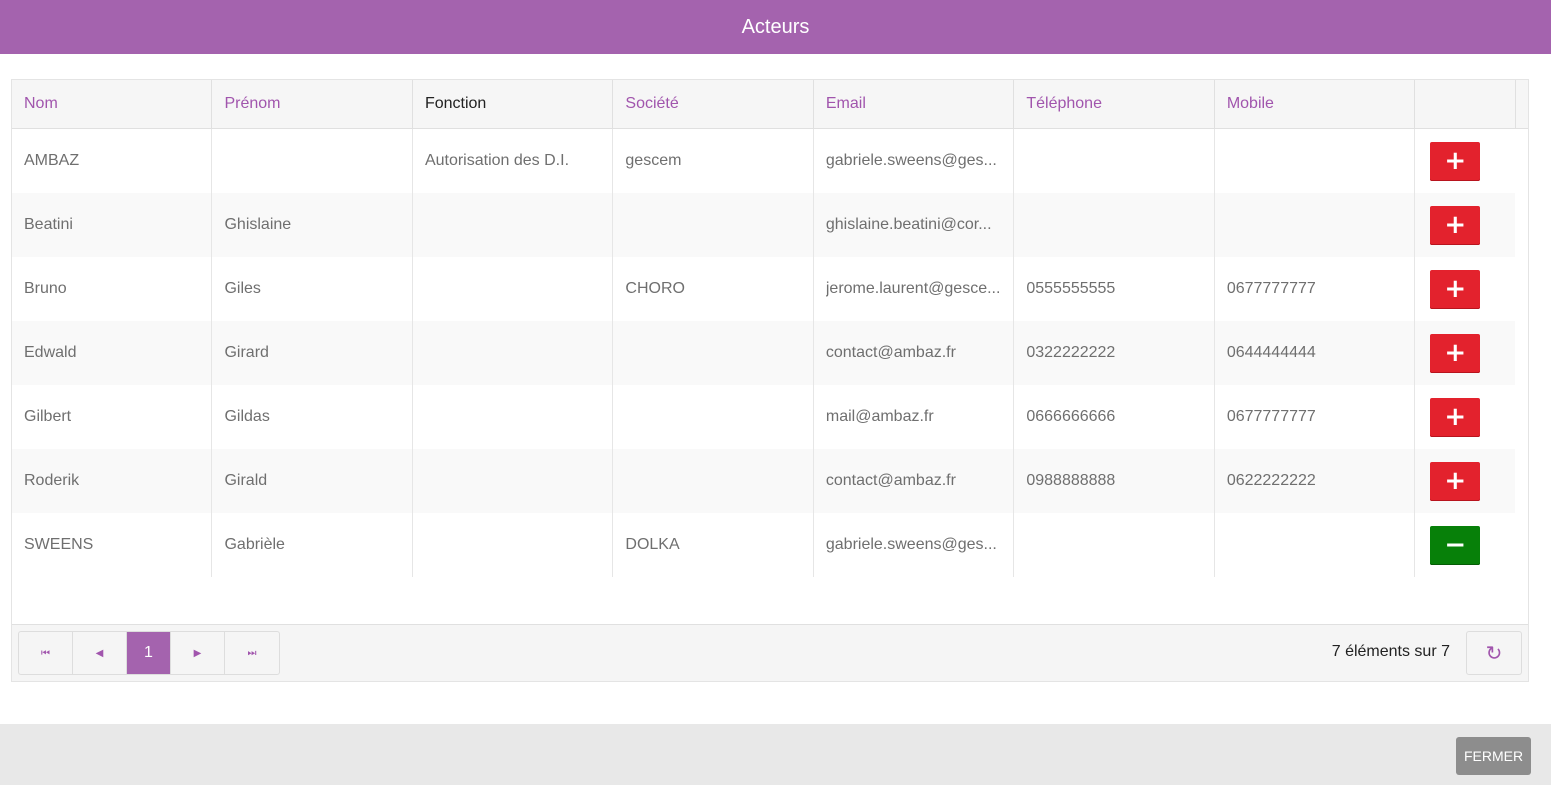  Describe the element at coordinates (252, 653) in the screenshot. I see `last-page-icon: ⏭` at that location.